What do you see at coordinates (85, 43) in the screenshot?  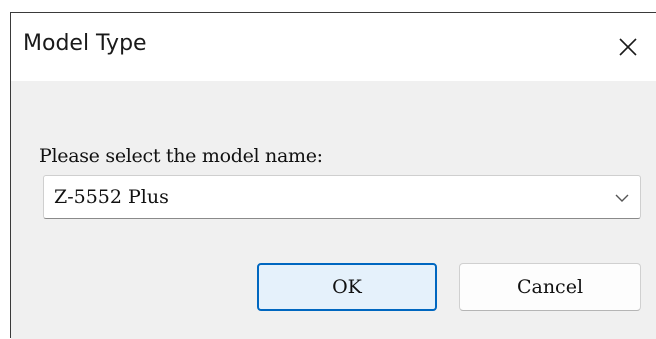 I see `dialog-title: Model Type` at bounding box center [85, 43].